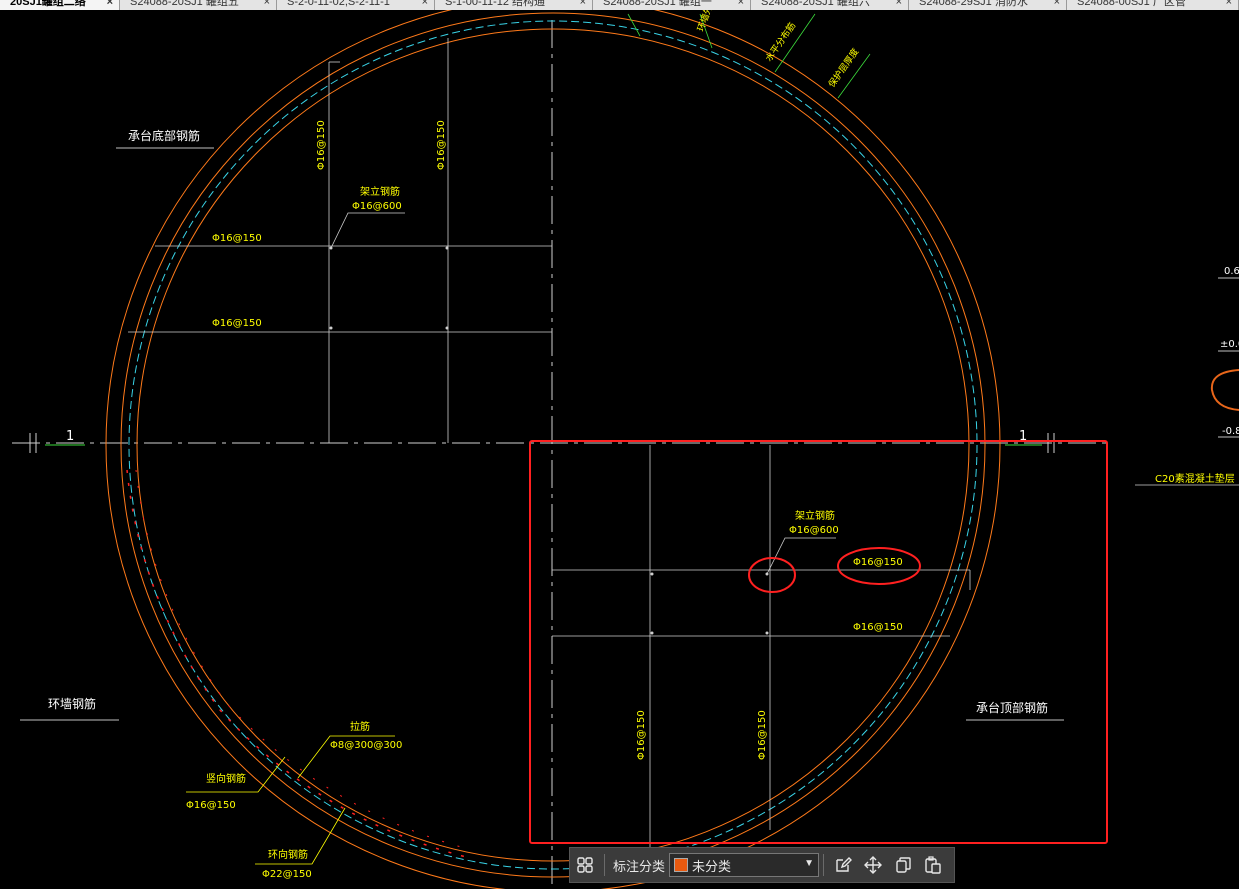 The height and width of the screenshot is (889, 1239). What do you see at coordinates (441, 145) in the screenshot?
I see `rebar-spec-upper-v2: Φ16@150` at bounding box center [441, 145].